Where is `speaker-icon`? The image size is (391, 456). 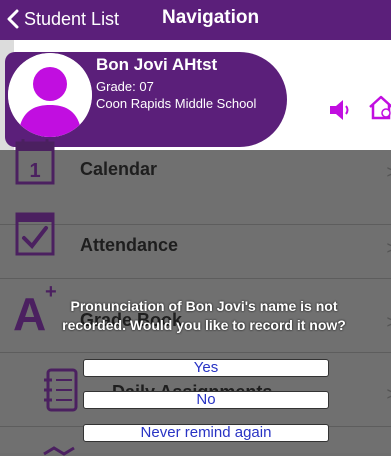
speaker-icon is located at coordinates (340, 110).